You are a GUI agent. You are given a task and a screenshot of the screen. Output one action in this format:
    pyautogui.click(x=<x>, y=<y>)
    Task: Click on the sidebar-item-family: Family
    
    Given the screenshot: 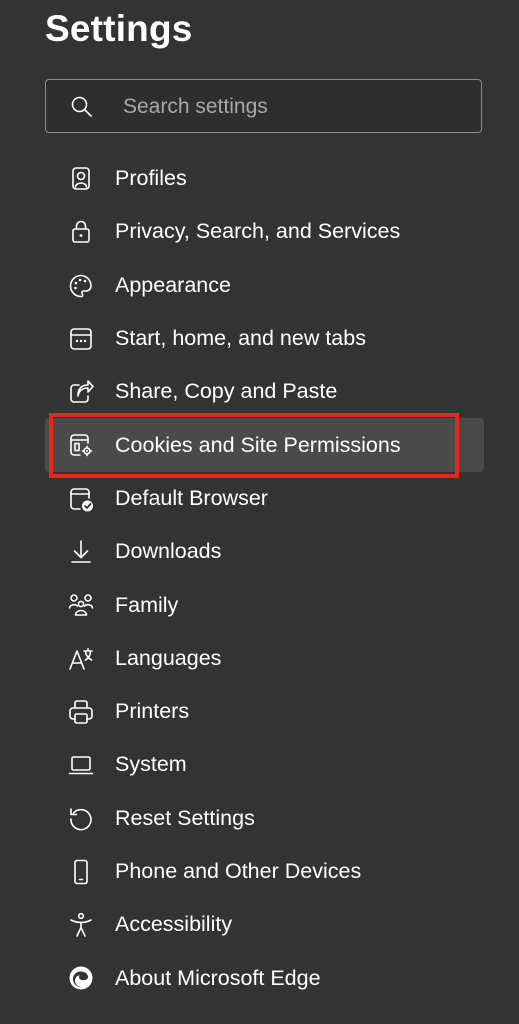 What is the action you would take?
    pyautogui.click(x=264, y=604)
    